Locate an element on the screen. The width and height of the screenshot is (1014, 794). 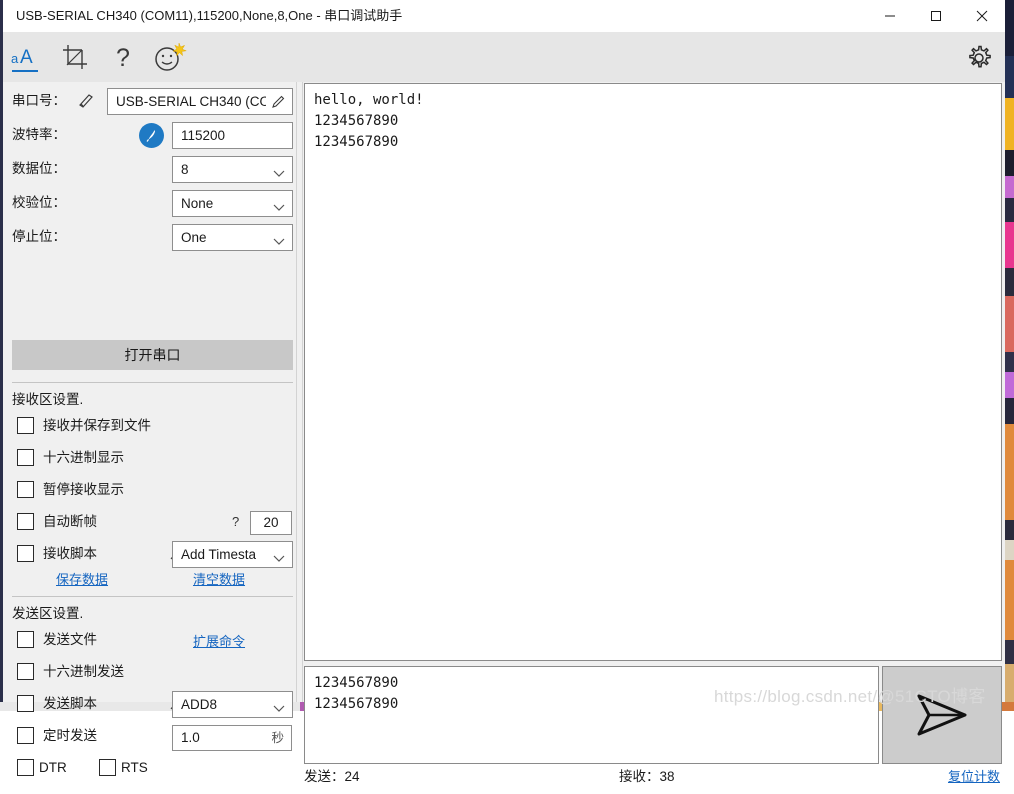
recv-script-row: 接收脚本 Add Timesta is located at coordinates (149, 554).